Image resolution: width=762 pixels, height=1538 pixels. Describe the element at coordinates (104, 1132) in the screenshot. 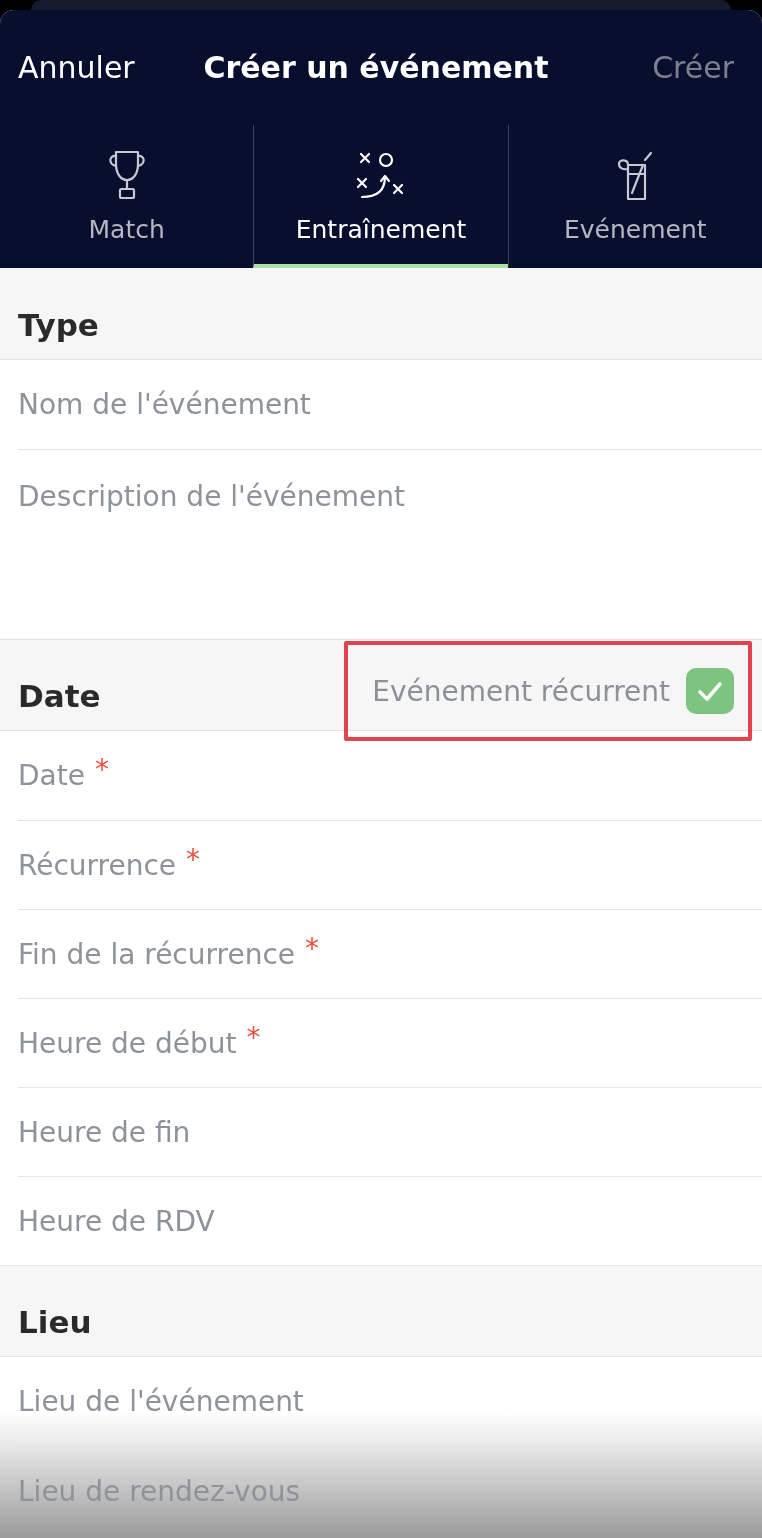

I see `field-placeholder: Heure de fin` at that location.